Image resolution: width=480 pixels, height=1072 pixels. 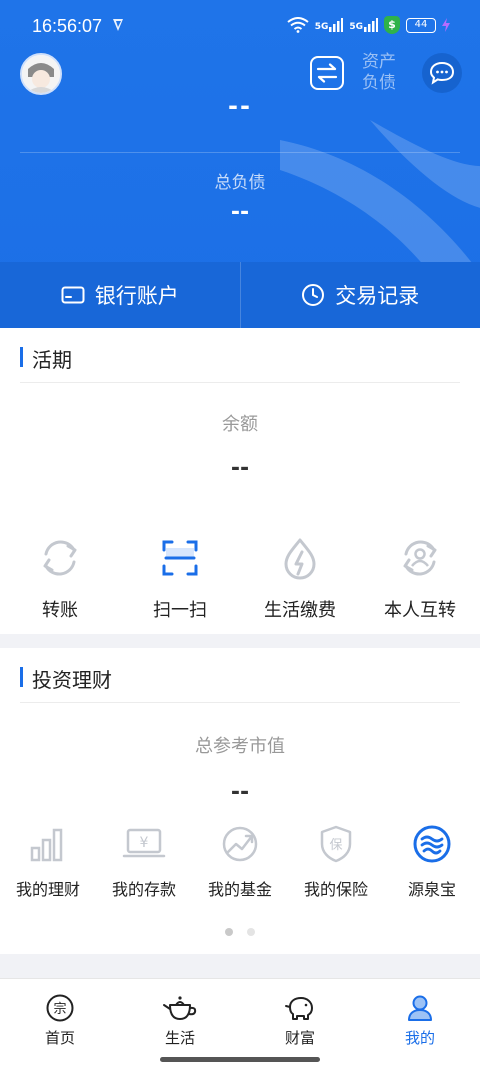 What do you see at coordinates (180, 558) in the screenshot?
I see `scan-icon` at bounding box center [180, 558].